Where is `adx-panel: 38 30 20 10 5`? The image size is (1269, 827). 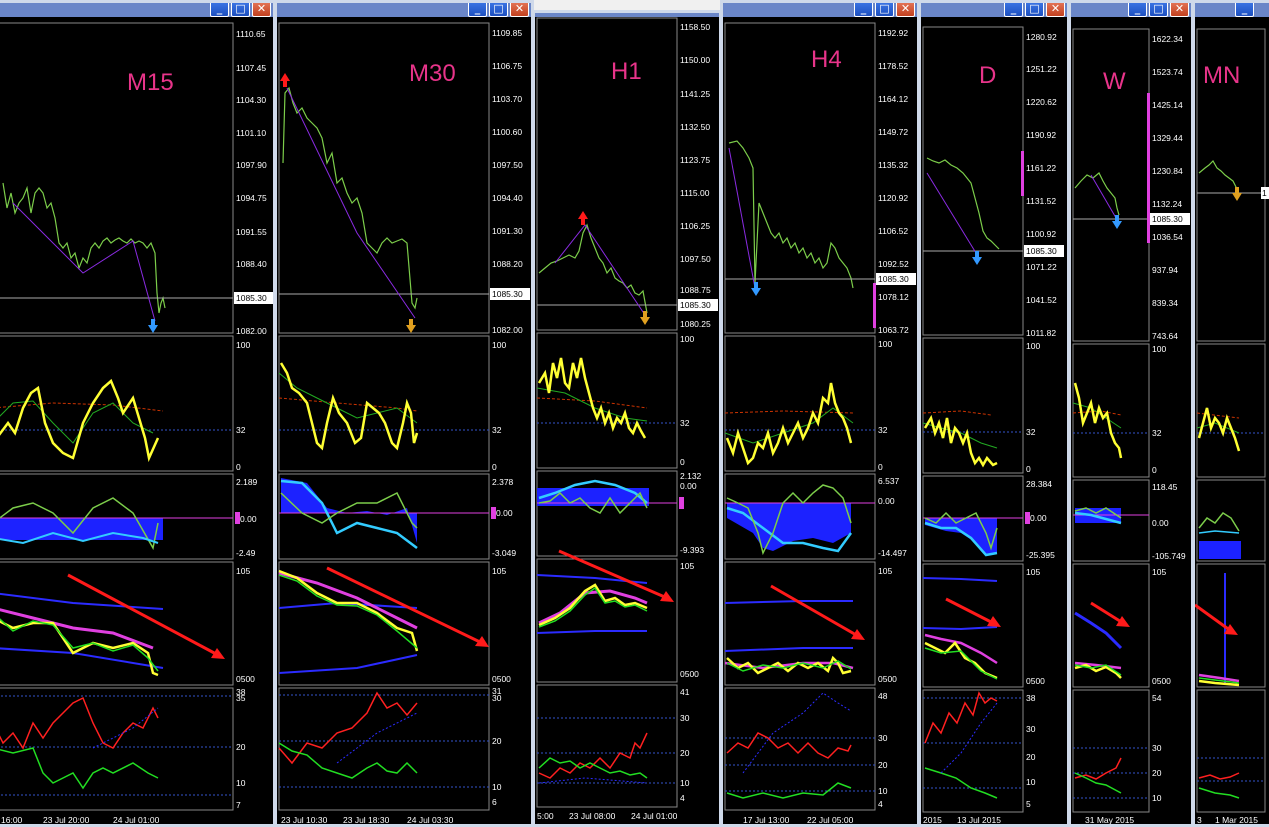 adx-panel: 38 30 20 10 5 is located at coordinates (979, 751).